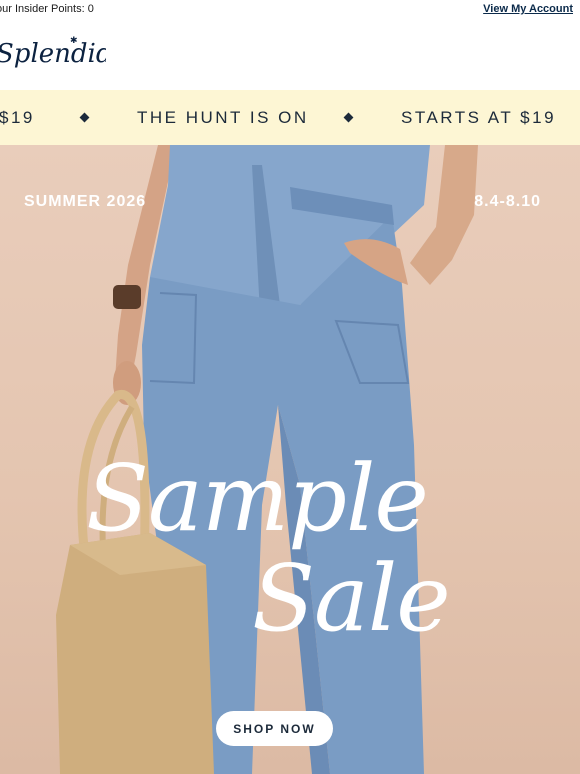  What do you see at coordinates (85, 201) in the screenshot?
I see `season-label: SUMMER 2026` at bounding box center [85, 201].